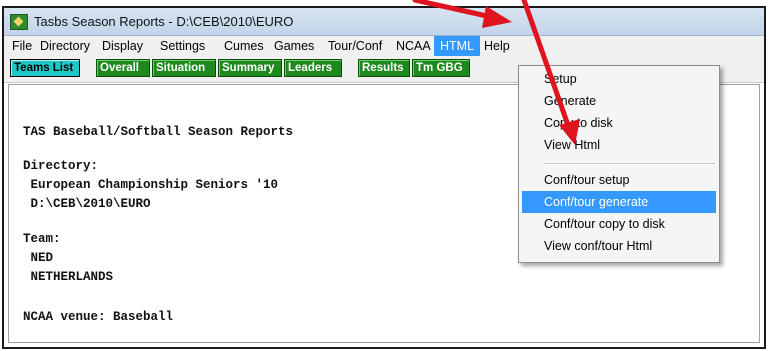  Describe the element at coordinates (45, 68) in the screenshot. I see `teams-list-button: Teams List` at that location.